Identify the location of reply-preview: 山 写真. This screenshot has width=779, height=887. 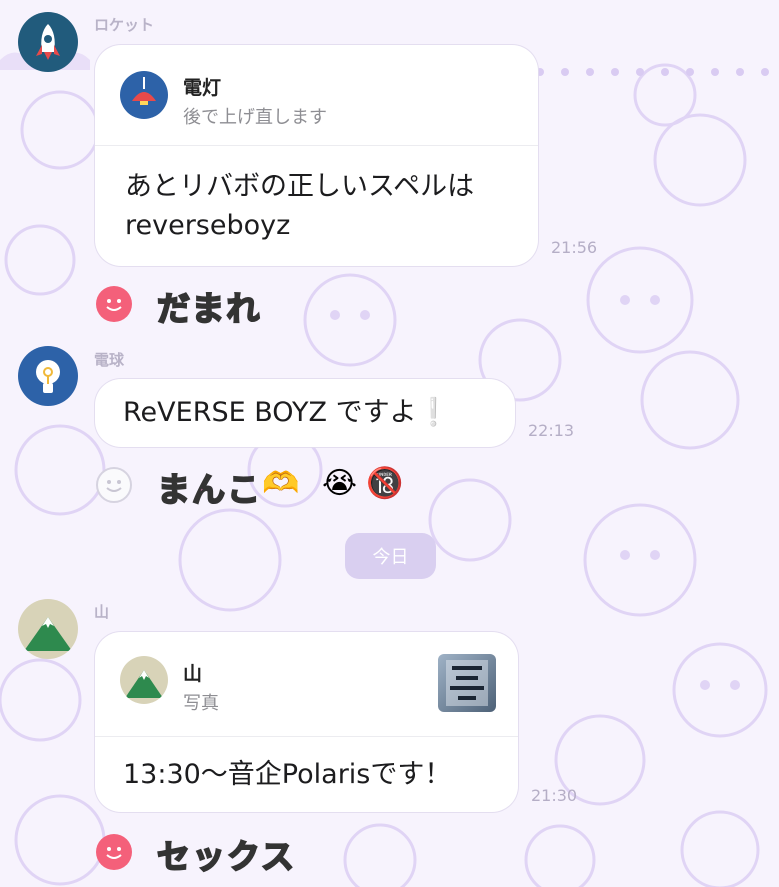
(306, 684).